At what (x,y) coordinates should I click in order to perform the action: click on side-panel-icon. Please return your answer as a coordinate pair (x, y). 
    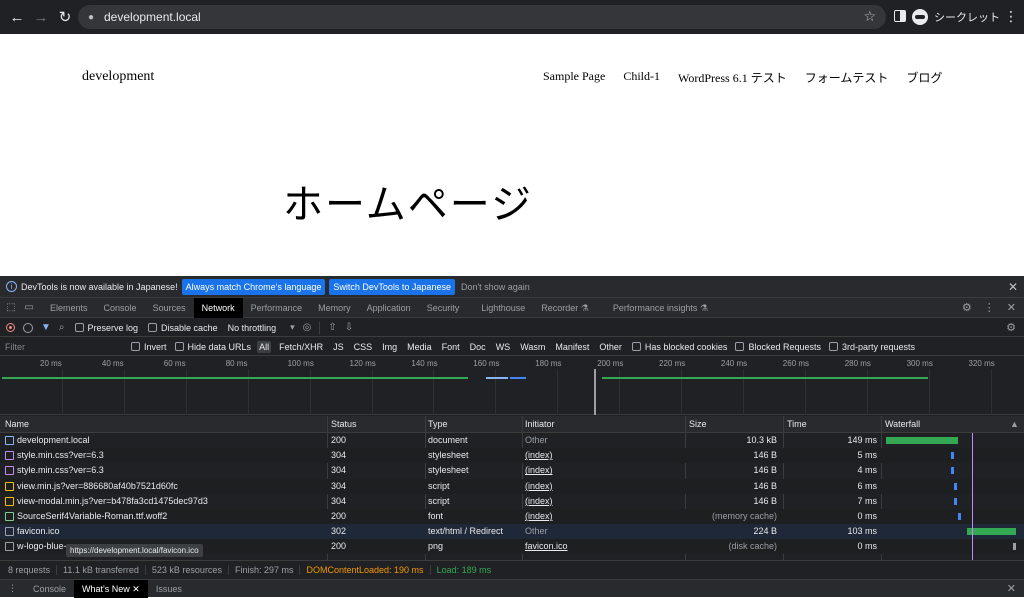
    Looking at the image, I should click on (900, 16).